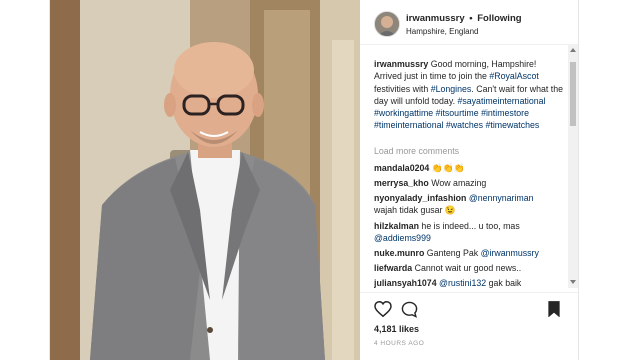  What do you see at coordinates (462, 283) in the screenshot?
I see `comment-mention: @rustini132` at bounding box center [462, 283].